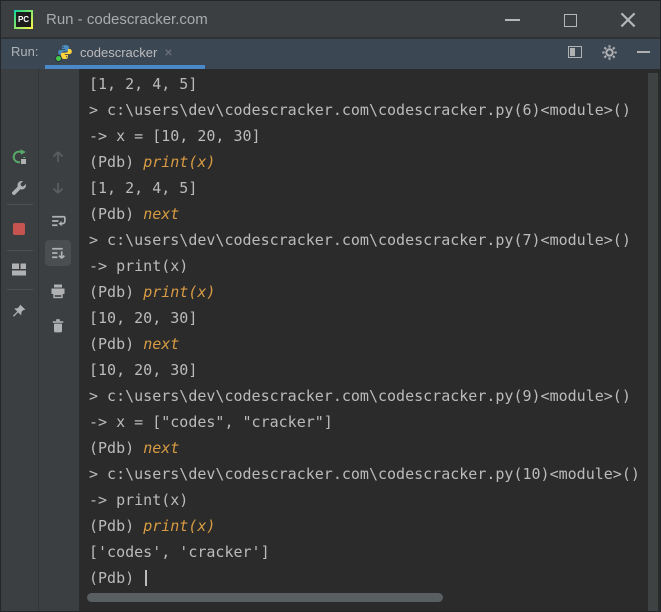  I want to click on tab-close-icon: ×, so click(168, 52).